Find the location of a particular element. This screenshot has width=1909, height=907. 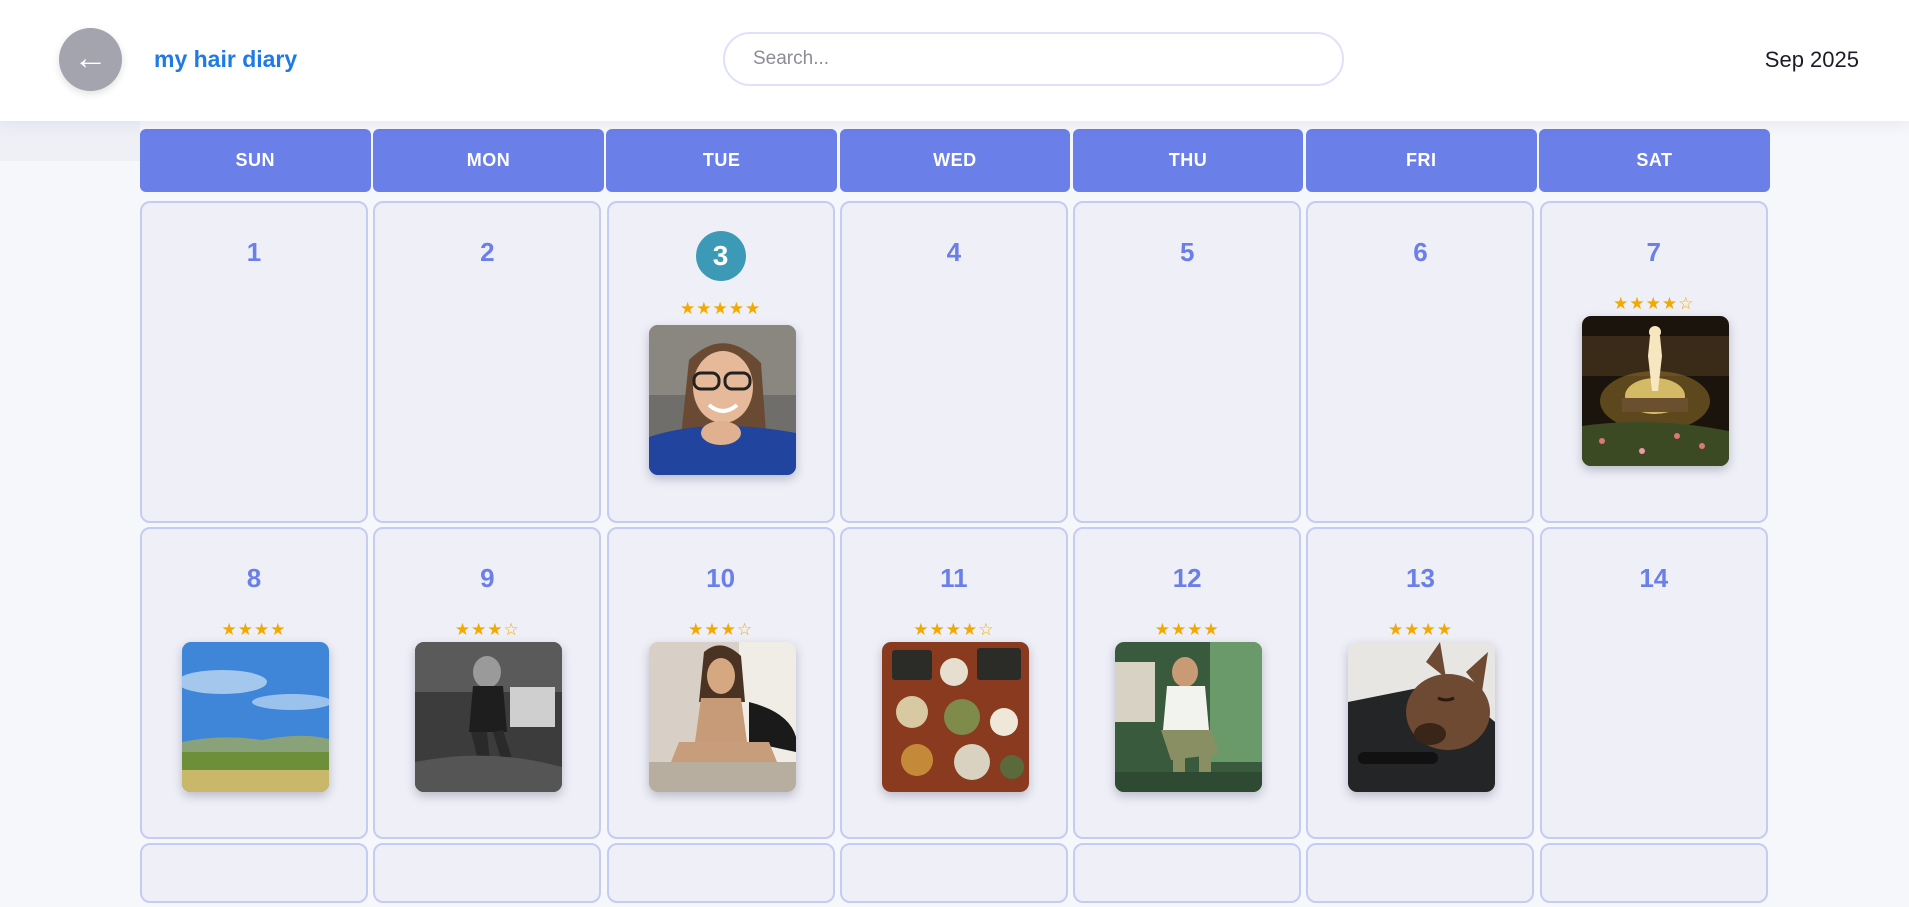

day-number: 10 is located at coordinates (721, 578).